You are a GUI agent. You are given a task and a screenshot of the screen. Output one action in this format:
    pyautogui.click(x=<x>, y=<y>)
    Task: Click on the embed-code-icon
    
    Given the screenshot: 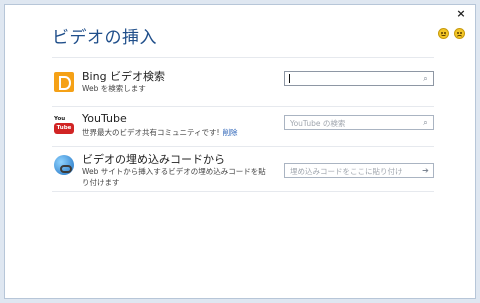 What is the action you would take?
    pyautogui.click(x=64, y=165)
    